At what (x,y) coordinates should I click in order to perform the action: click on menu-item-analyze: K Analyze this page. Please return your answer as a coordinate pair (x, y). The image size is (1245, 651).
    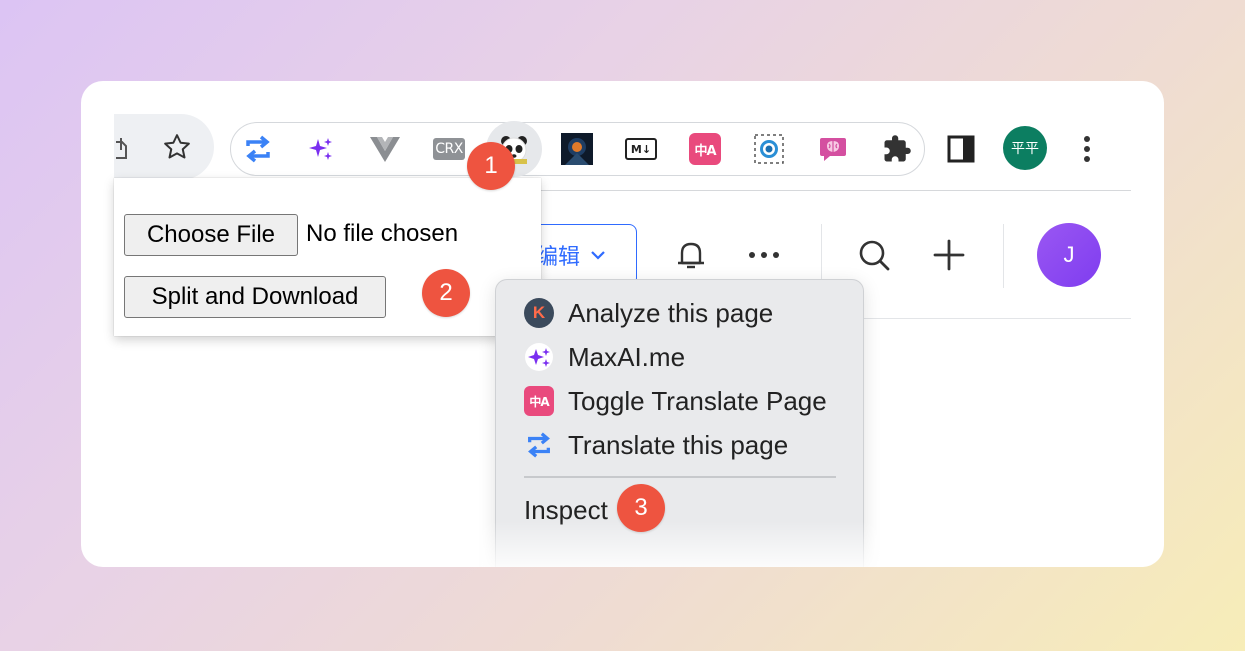
    Looking at the image, I should click on (648, 313).